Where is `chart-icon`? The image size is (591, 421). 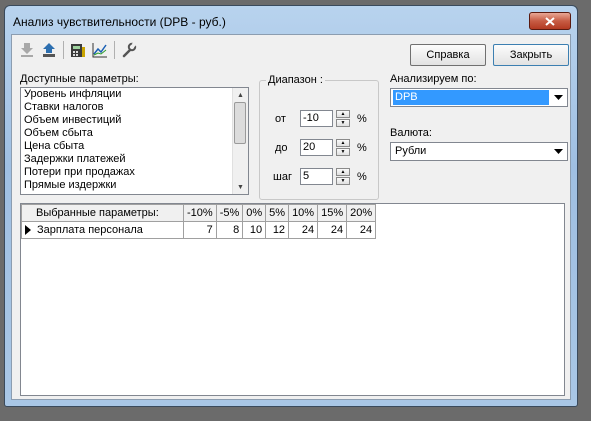 chart-icon is located at coordinates (99, 50).